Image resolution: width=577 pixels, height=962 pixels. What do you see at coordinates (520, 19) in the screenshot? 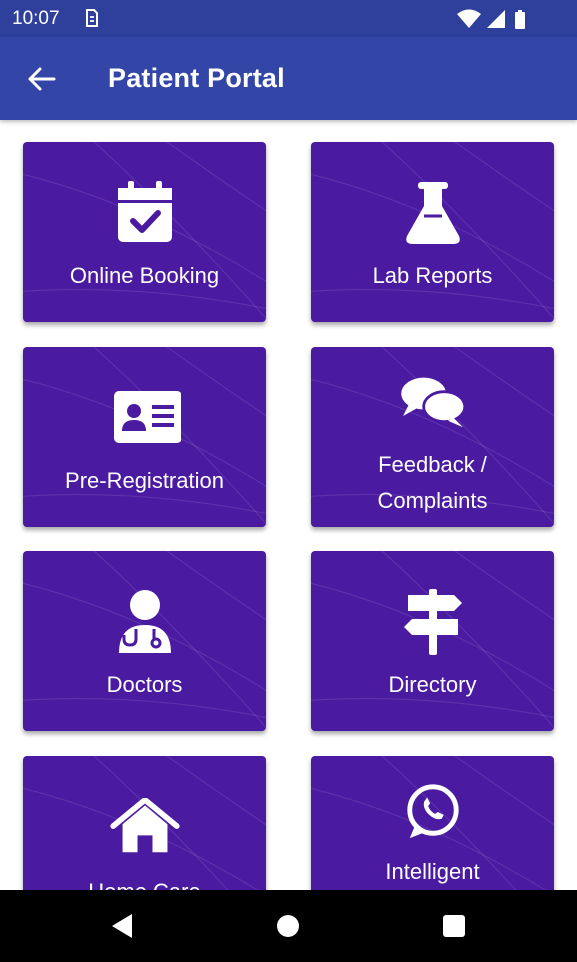
I see `battery-icon` at bounding box center [520, 19].